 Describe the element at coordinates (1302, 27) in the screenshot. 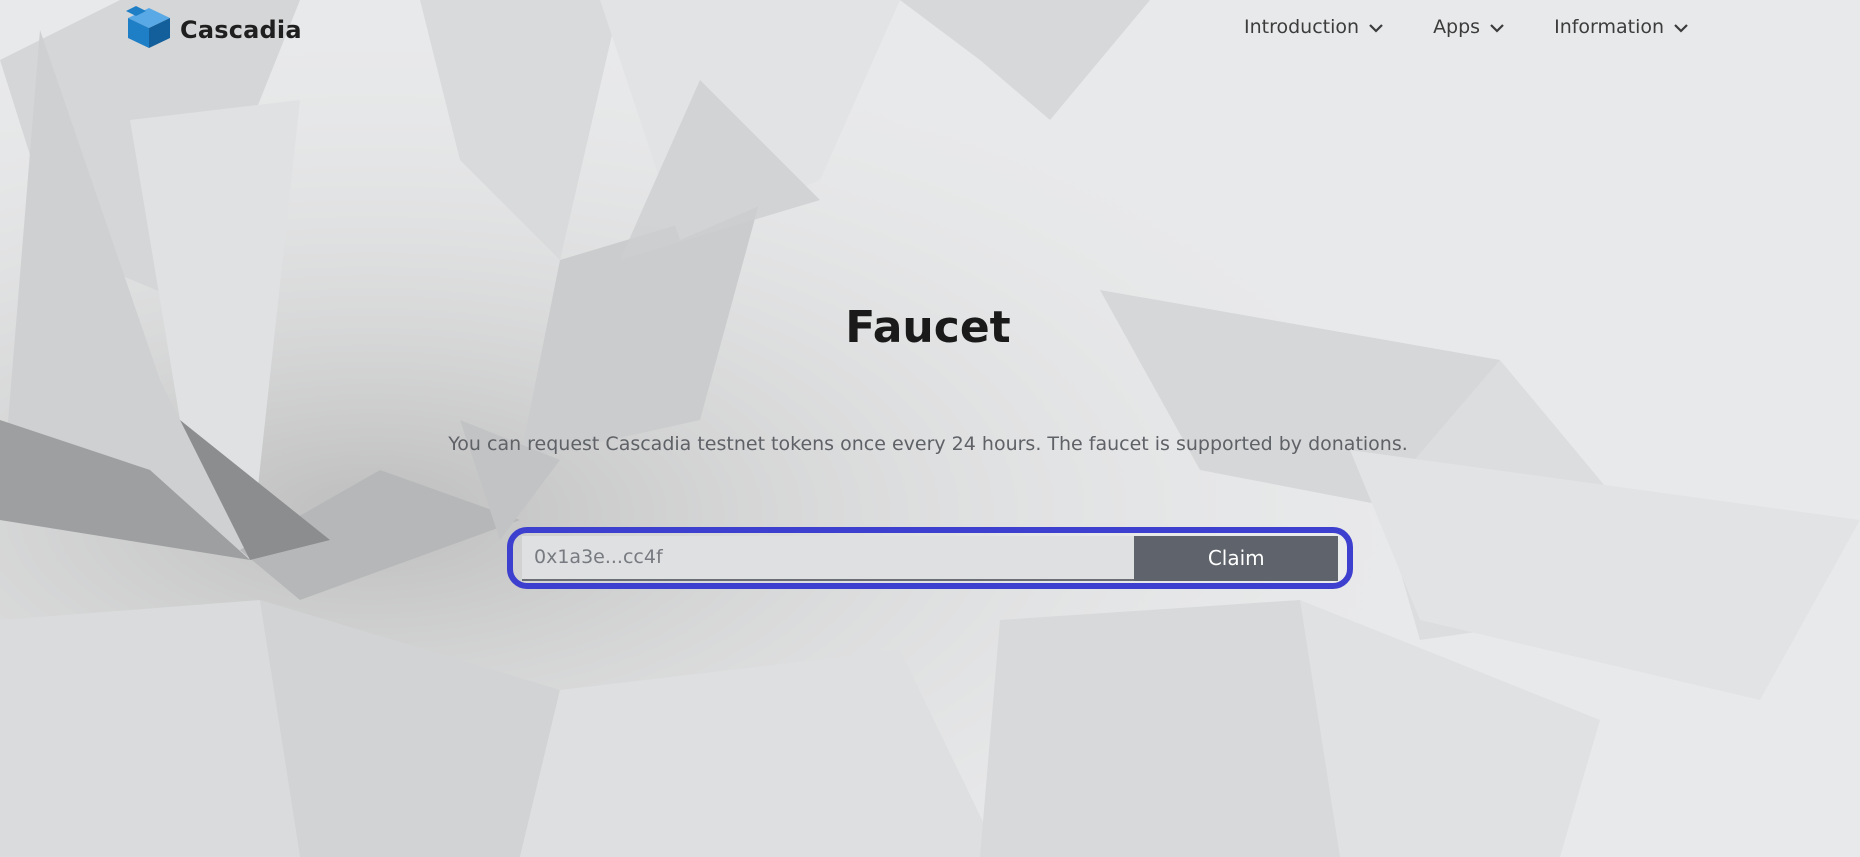

I see `nav-item-label: Introduction` at that location.